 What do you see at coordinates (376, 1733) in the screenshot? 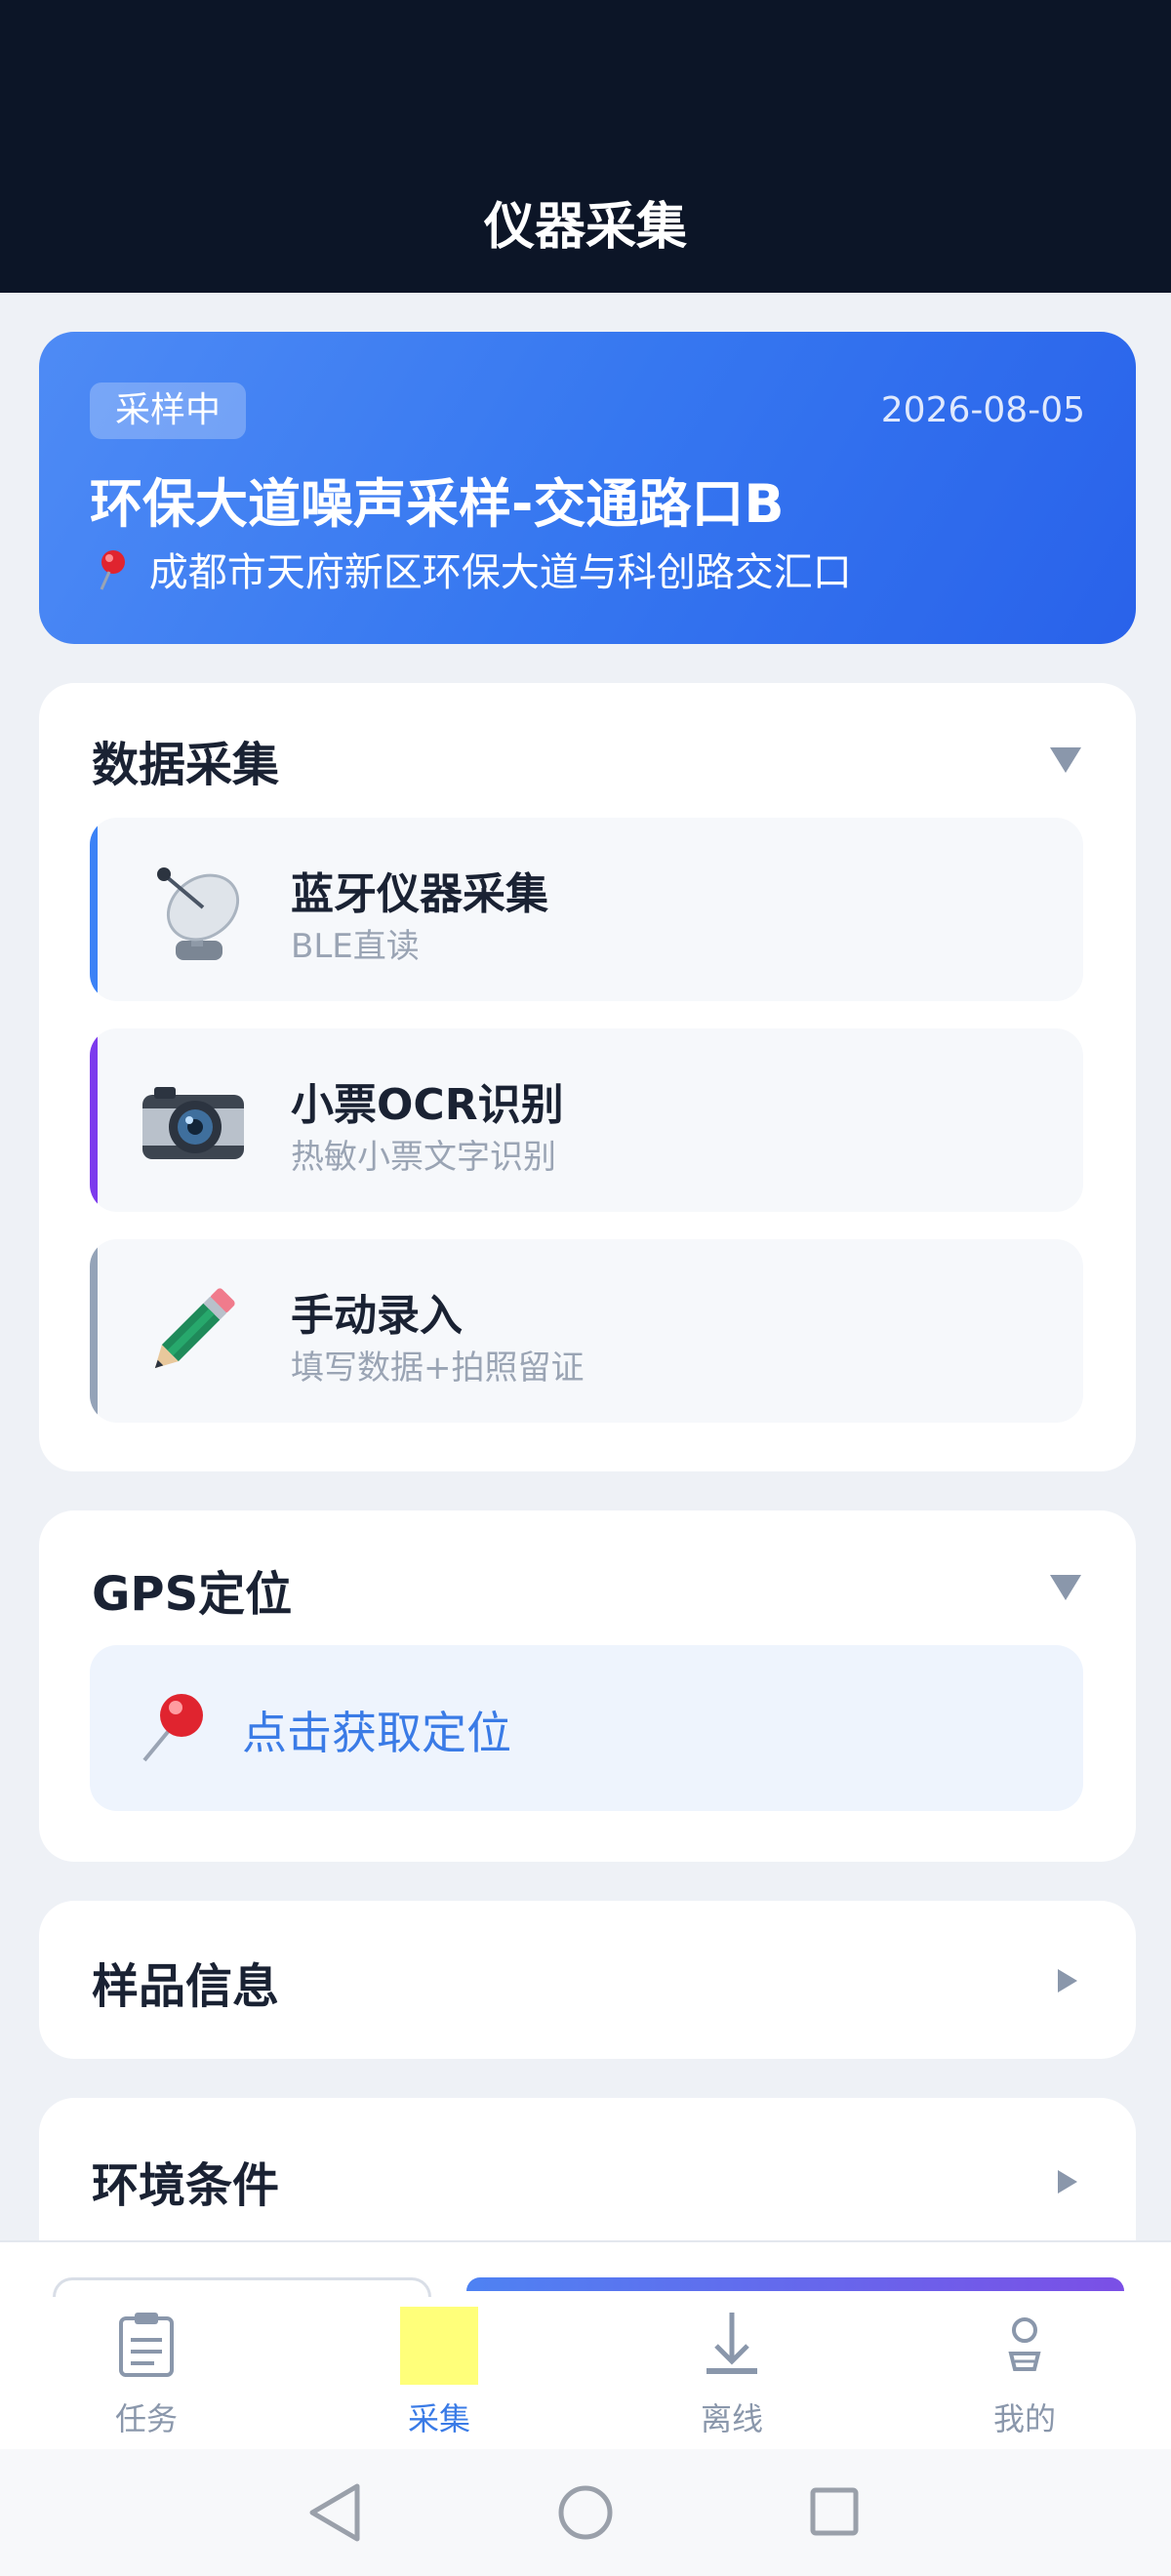
I see `get-location-label: 点击获取定位` at bounding box center [376, 1733].